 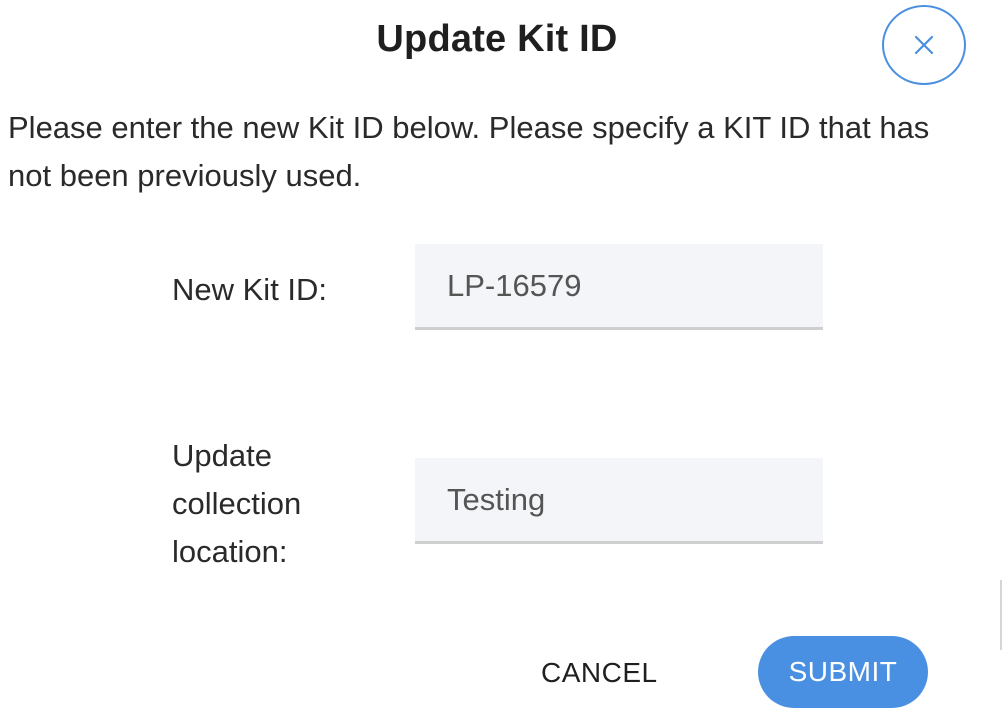 I want to click on cancel-button: CANCEL, so click(x=599, y=673).